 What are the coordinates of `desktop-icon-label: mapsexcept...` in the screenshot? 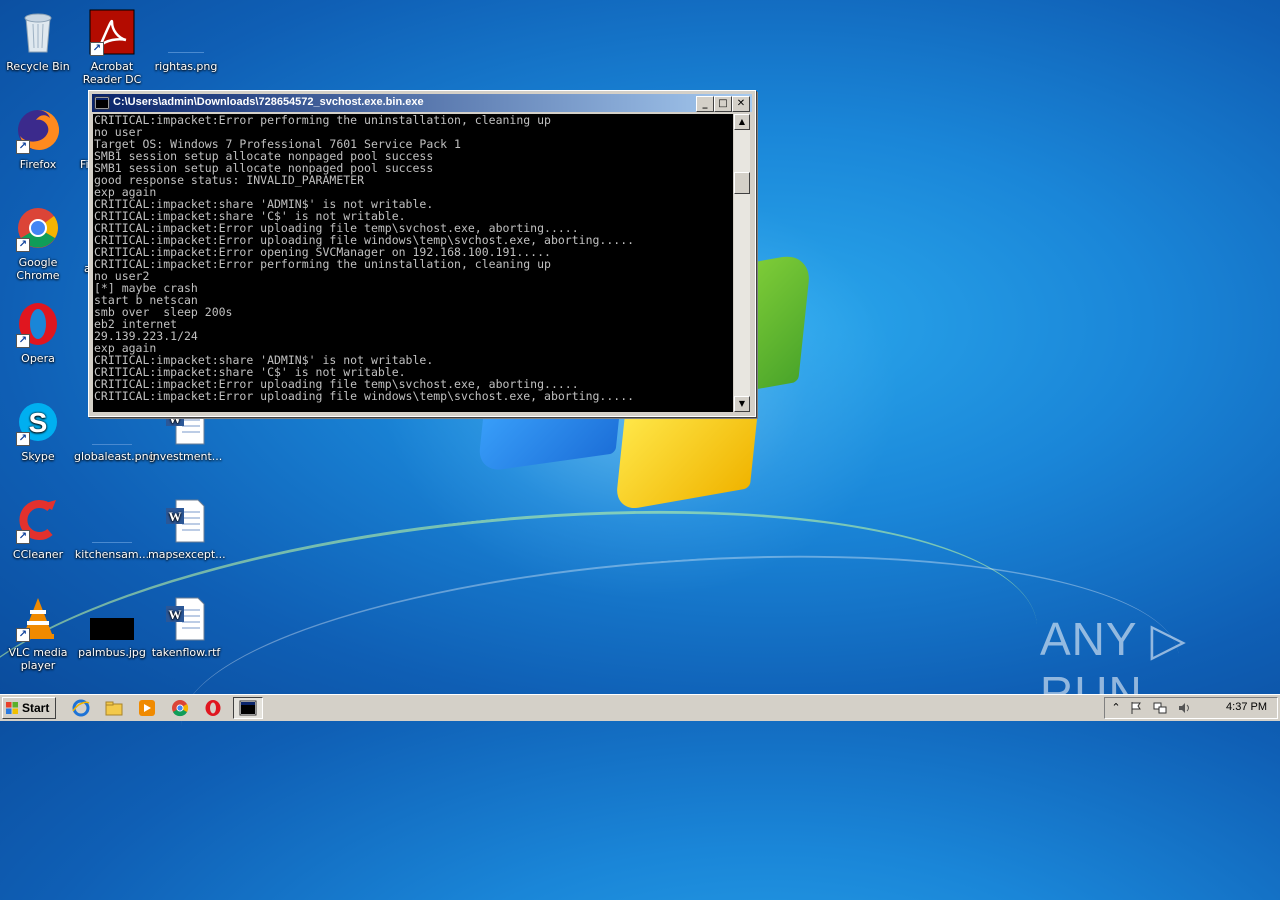 It's located at (187, 554).